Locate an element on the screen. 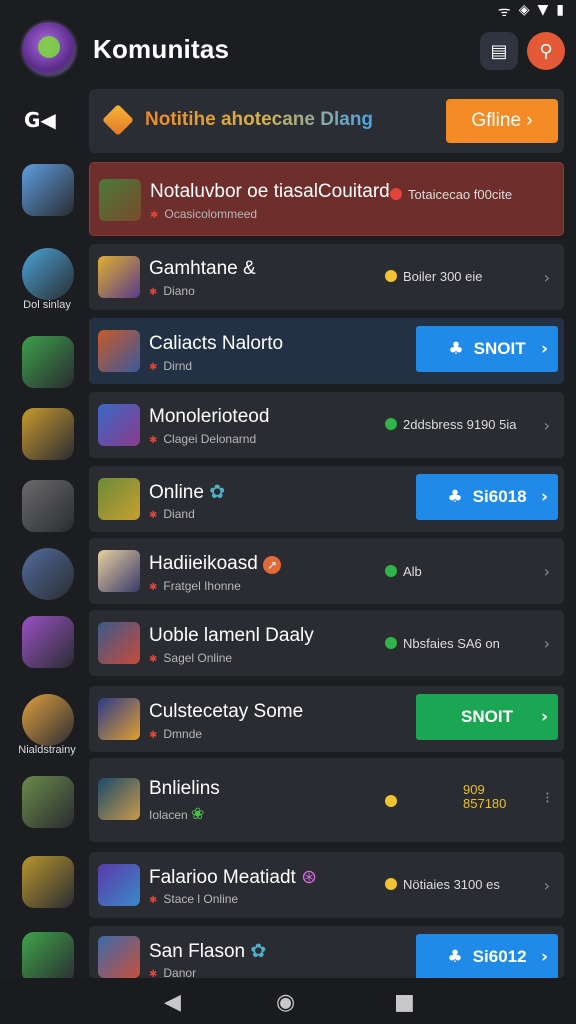 The image size is (576, 1024). sidebar-label: Nialdstrainy is located at coordinates (47, 750).